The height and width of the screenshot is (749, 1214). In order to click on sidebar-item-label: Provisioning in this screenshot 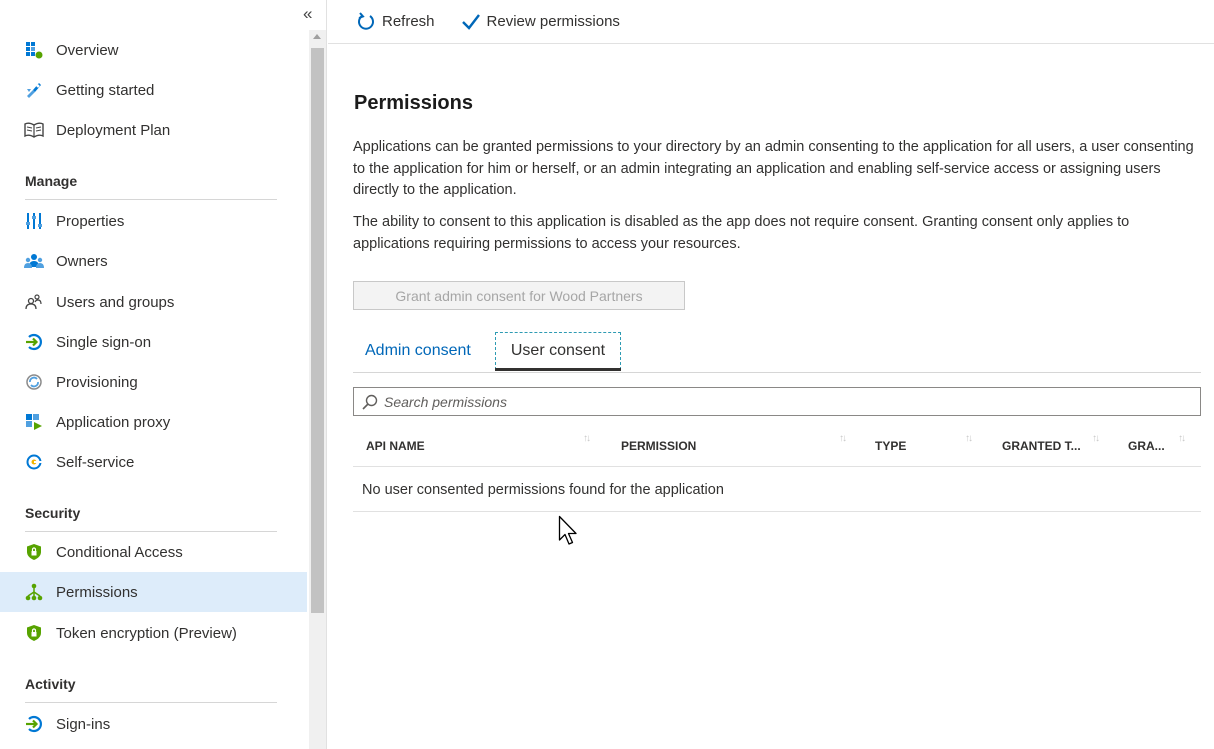, I will do `click(97, 382)`.